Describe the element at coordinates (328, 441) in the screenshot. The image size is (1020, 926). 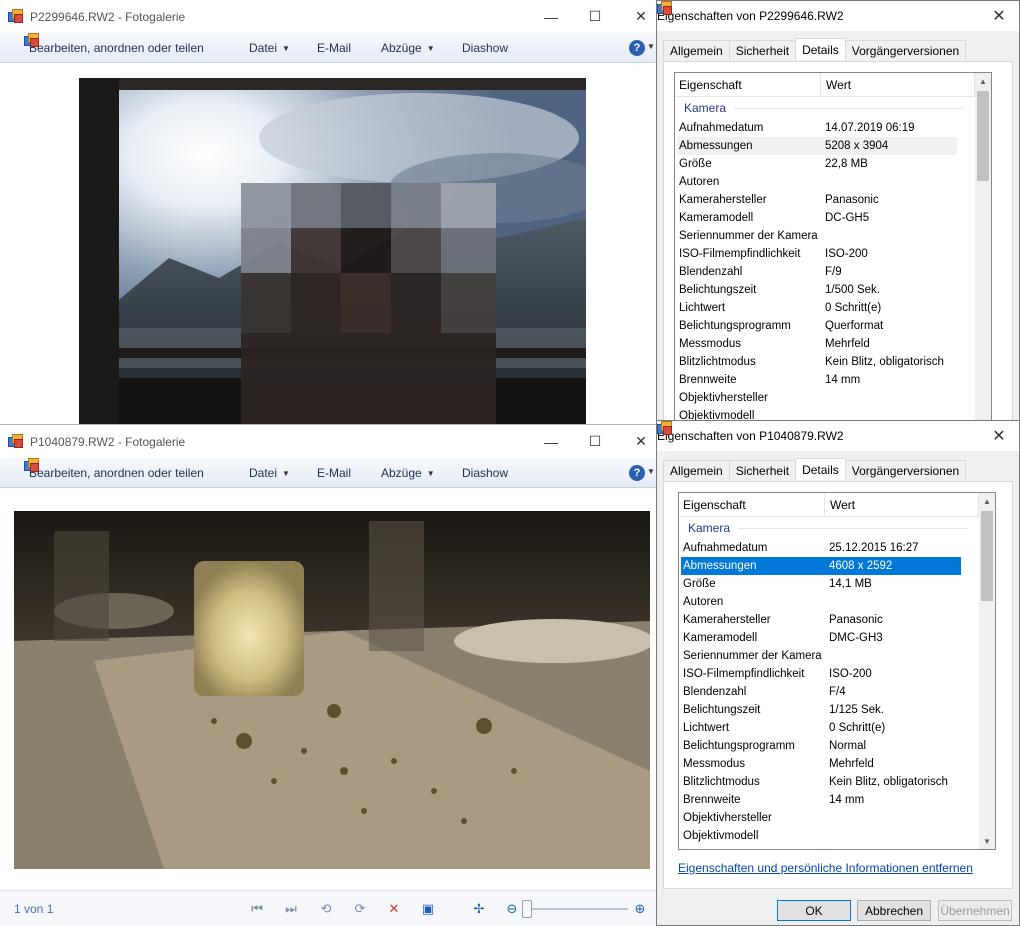
I see `gallery-titlebar: P1040879.RW2 - Fotogalerie — ☐ ✕` at that location.